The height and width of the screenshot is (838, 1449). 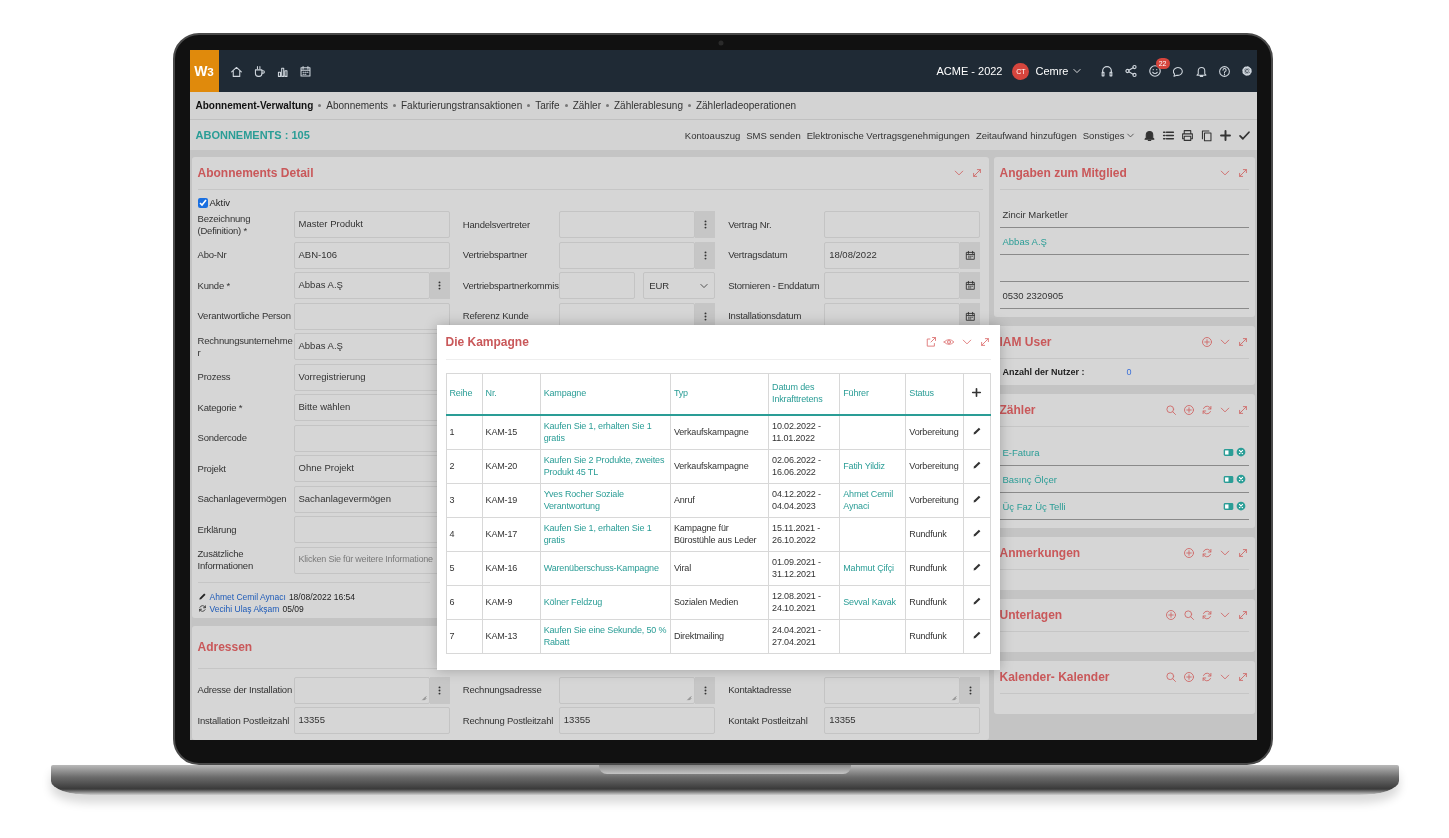 What do you see at coordinates (502, 466) in the screenshot?
I see `table-cell-text: KAM-20` at bounding box center [502, 466].